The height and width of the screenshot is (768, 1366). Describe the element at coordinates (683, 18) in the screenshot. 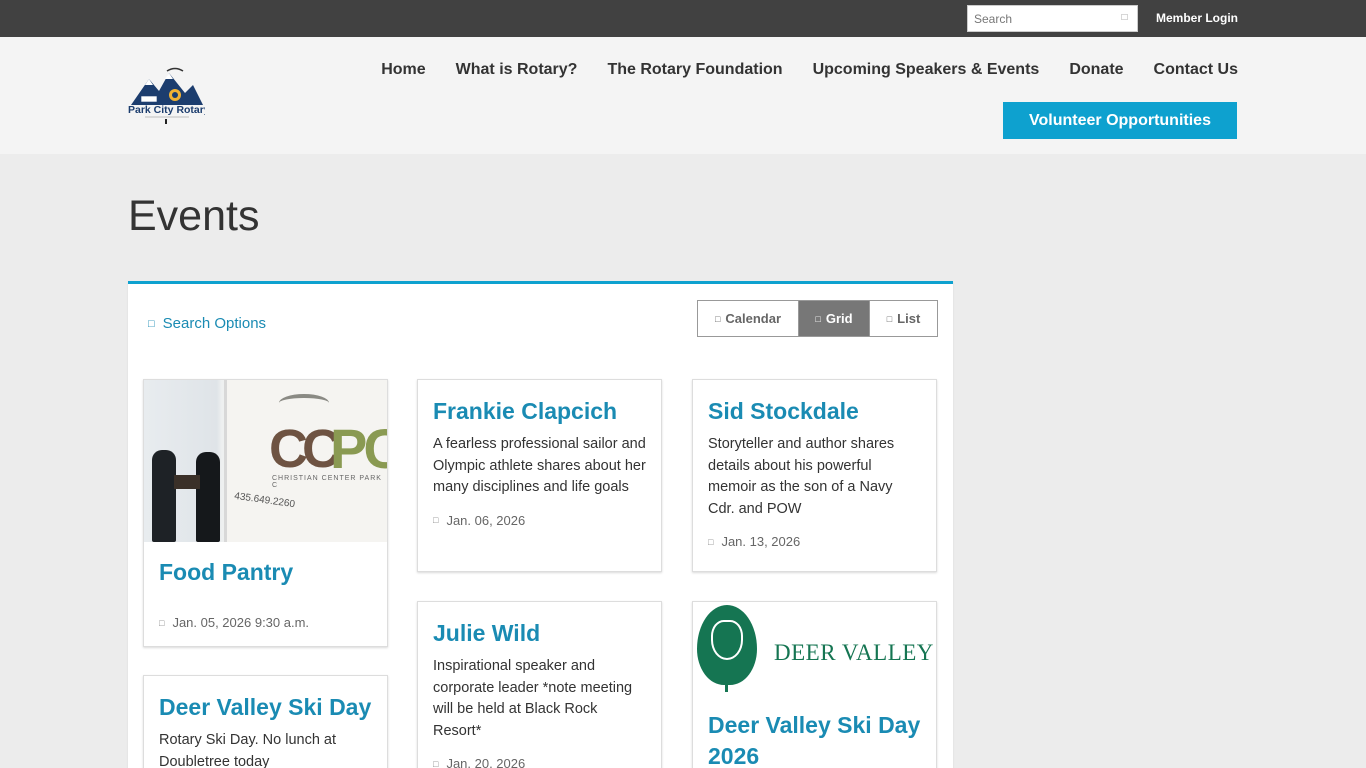

I see `top-utility-bar: □ Member Login` at that location.